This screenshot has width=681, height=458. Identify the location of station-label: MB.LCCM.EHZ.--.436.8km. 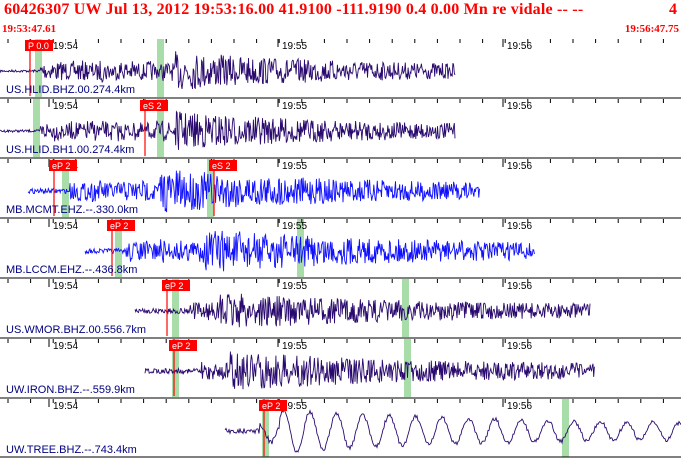
(71, 270).